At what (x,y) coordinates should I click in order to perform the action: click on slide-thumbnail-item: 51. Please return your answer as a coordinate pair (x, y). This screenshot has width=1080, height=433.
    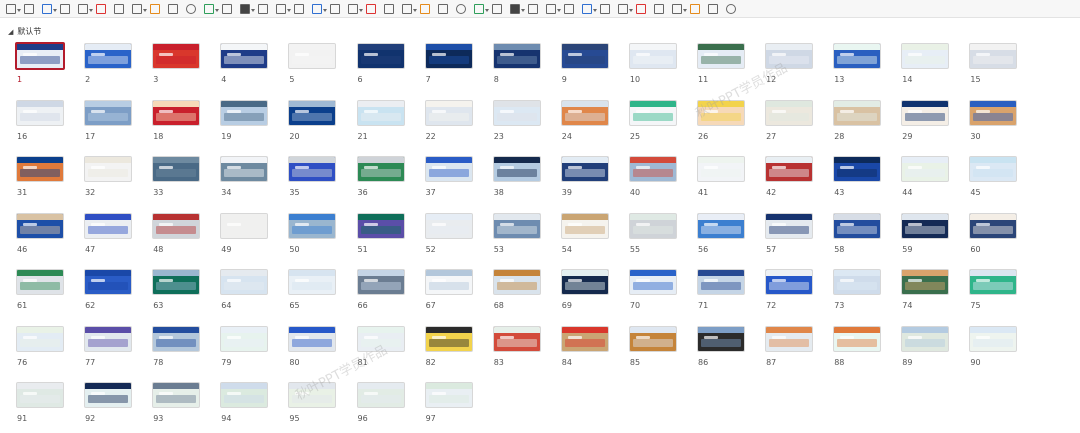
    Looking at the image, I should click on (381, 233).